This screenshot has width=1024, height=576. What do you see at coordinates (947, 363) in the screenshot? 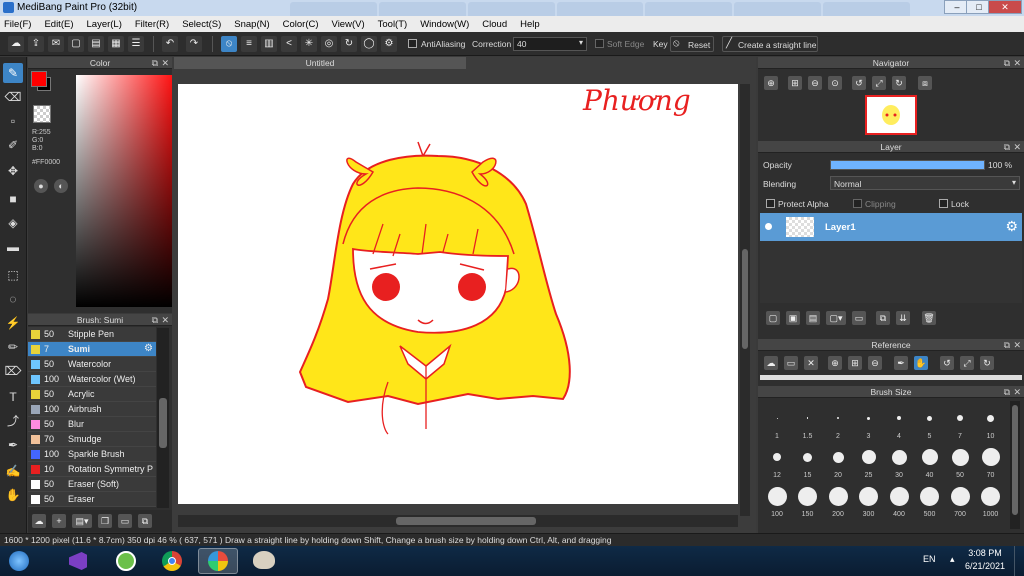
I see `rotate-left-icon: ↺` at bounding box center [947, 363].